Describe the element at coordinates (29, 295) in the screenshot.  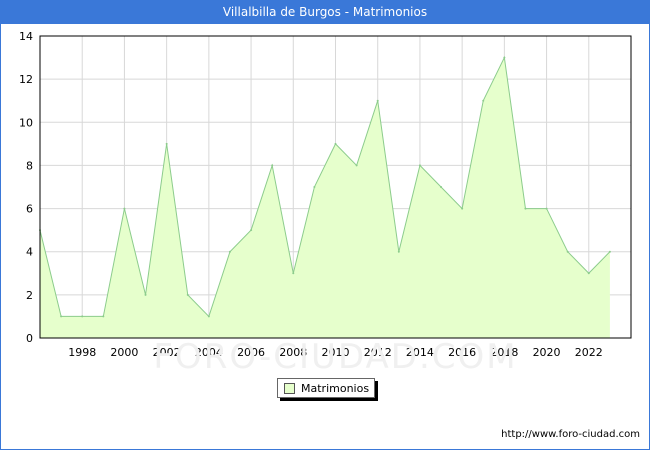
I see `y-tick-label: 2` at that location.